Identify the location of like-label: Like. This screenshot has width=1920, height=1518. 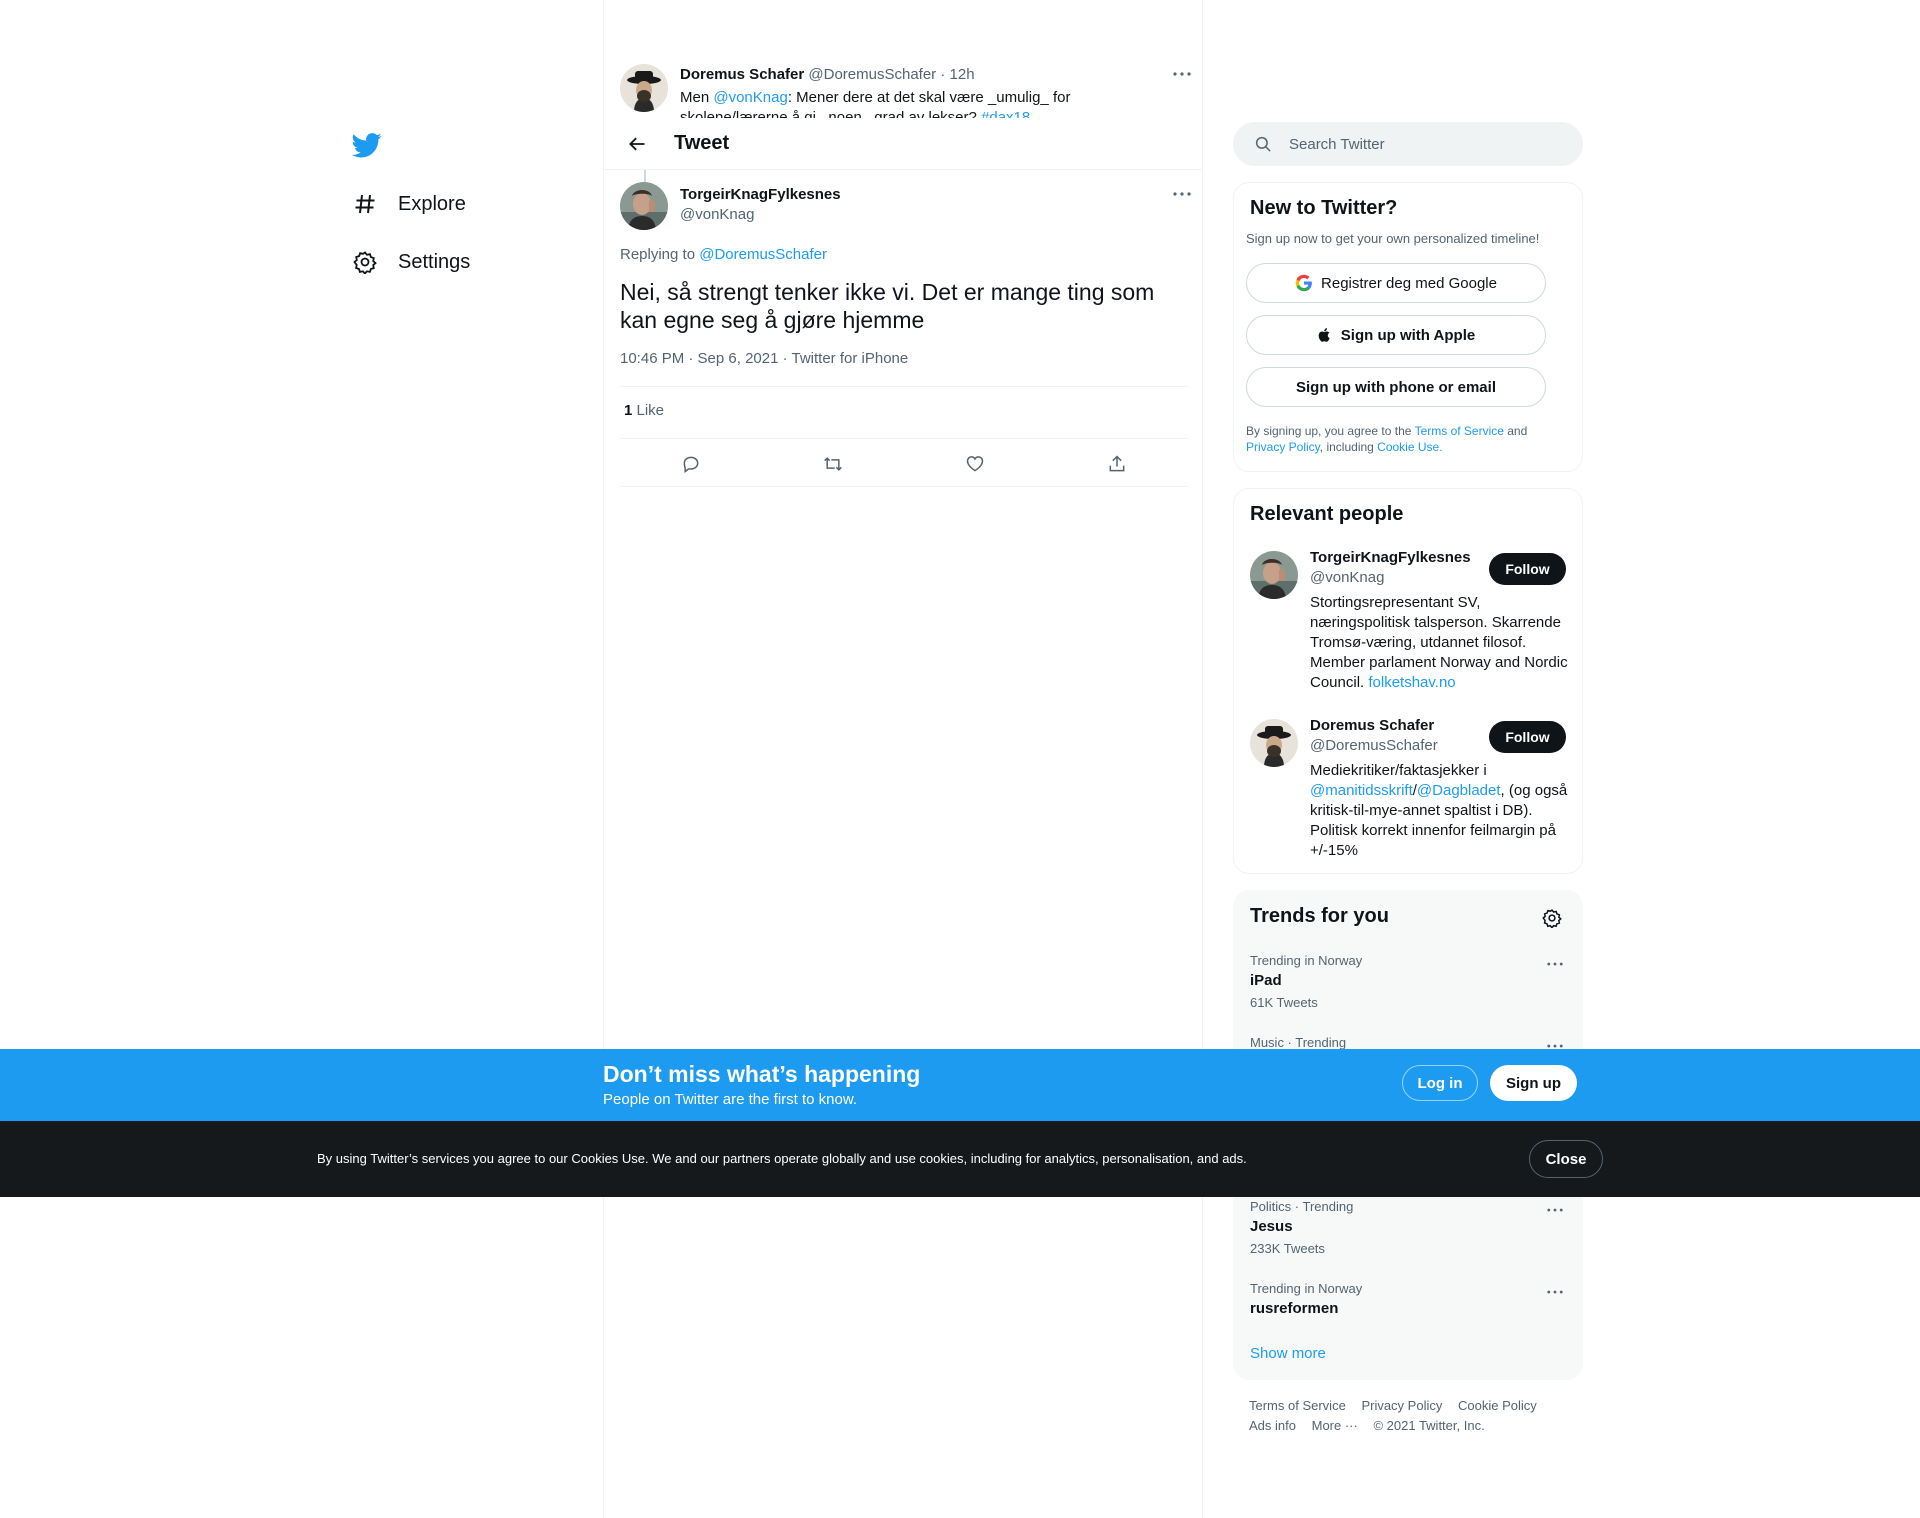
(648, 410).